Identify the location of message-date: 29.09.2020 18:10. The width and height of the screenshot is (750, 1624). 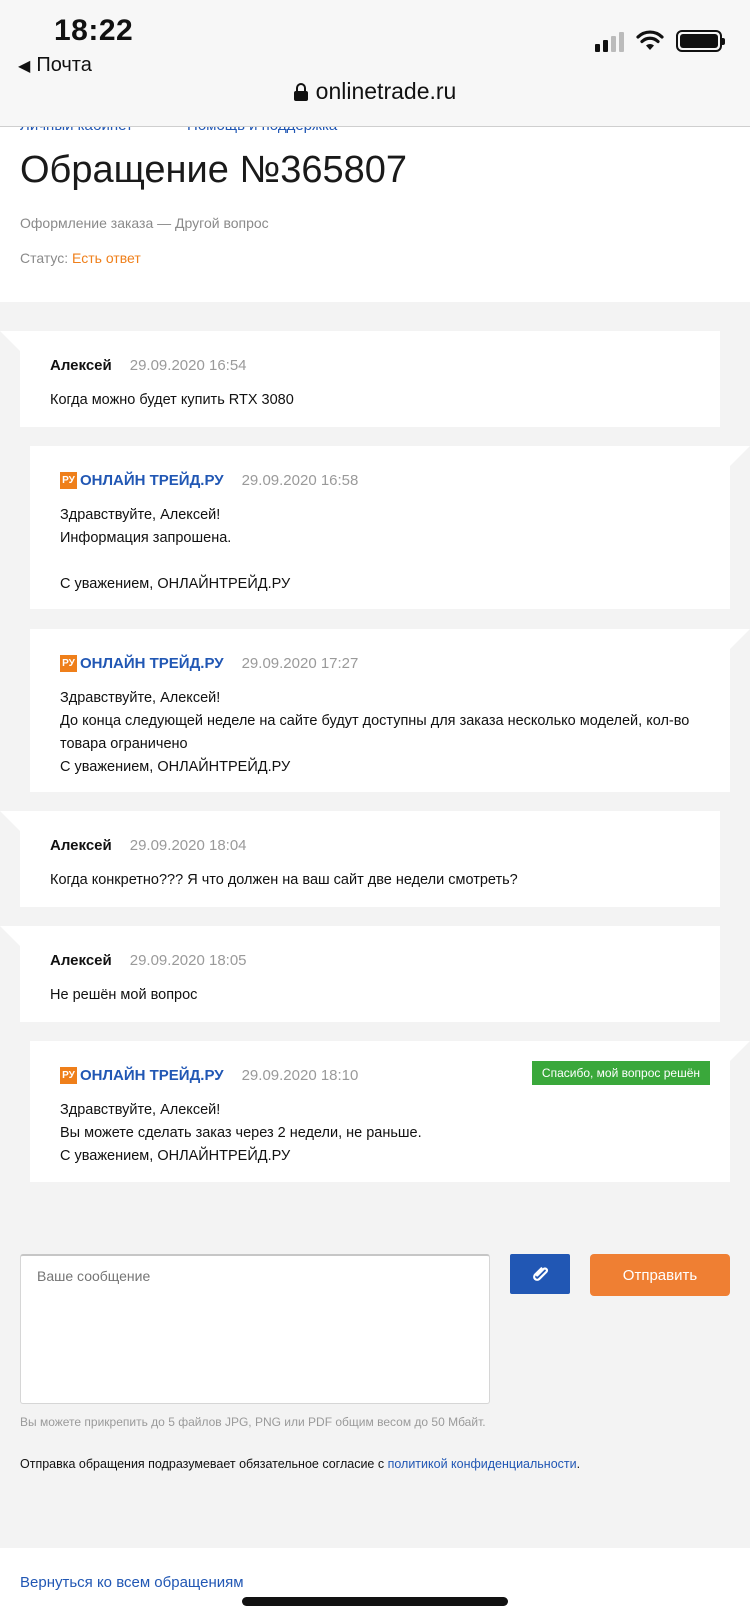
(300, 1075).